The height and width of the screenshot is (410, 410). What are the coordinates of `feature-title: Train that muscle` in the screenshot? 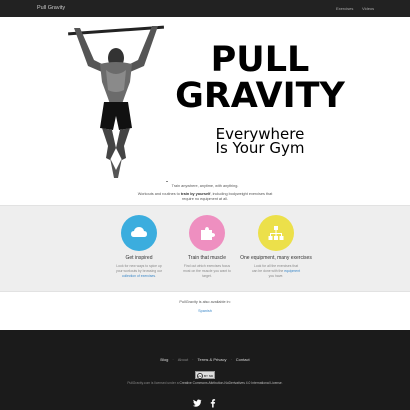 It's located at (207, 258).